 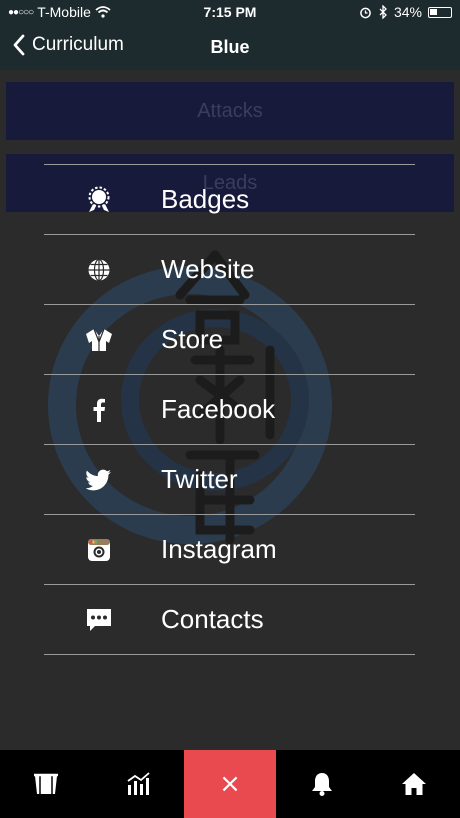 I want to click on menu-item-twitter: Twitter, so click(x=229, y=479).